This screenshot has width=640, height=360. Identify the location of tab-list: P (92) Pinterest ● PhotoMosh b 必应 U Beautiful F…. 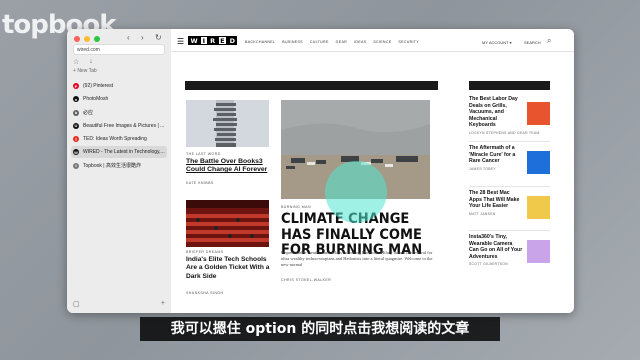
(119, 126).